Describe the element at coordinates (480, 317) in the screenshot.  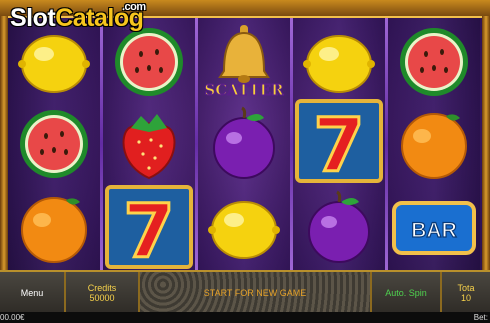
I see `bet-label: Bet:` at that location.